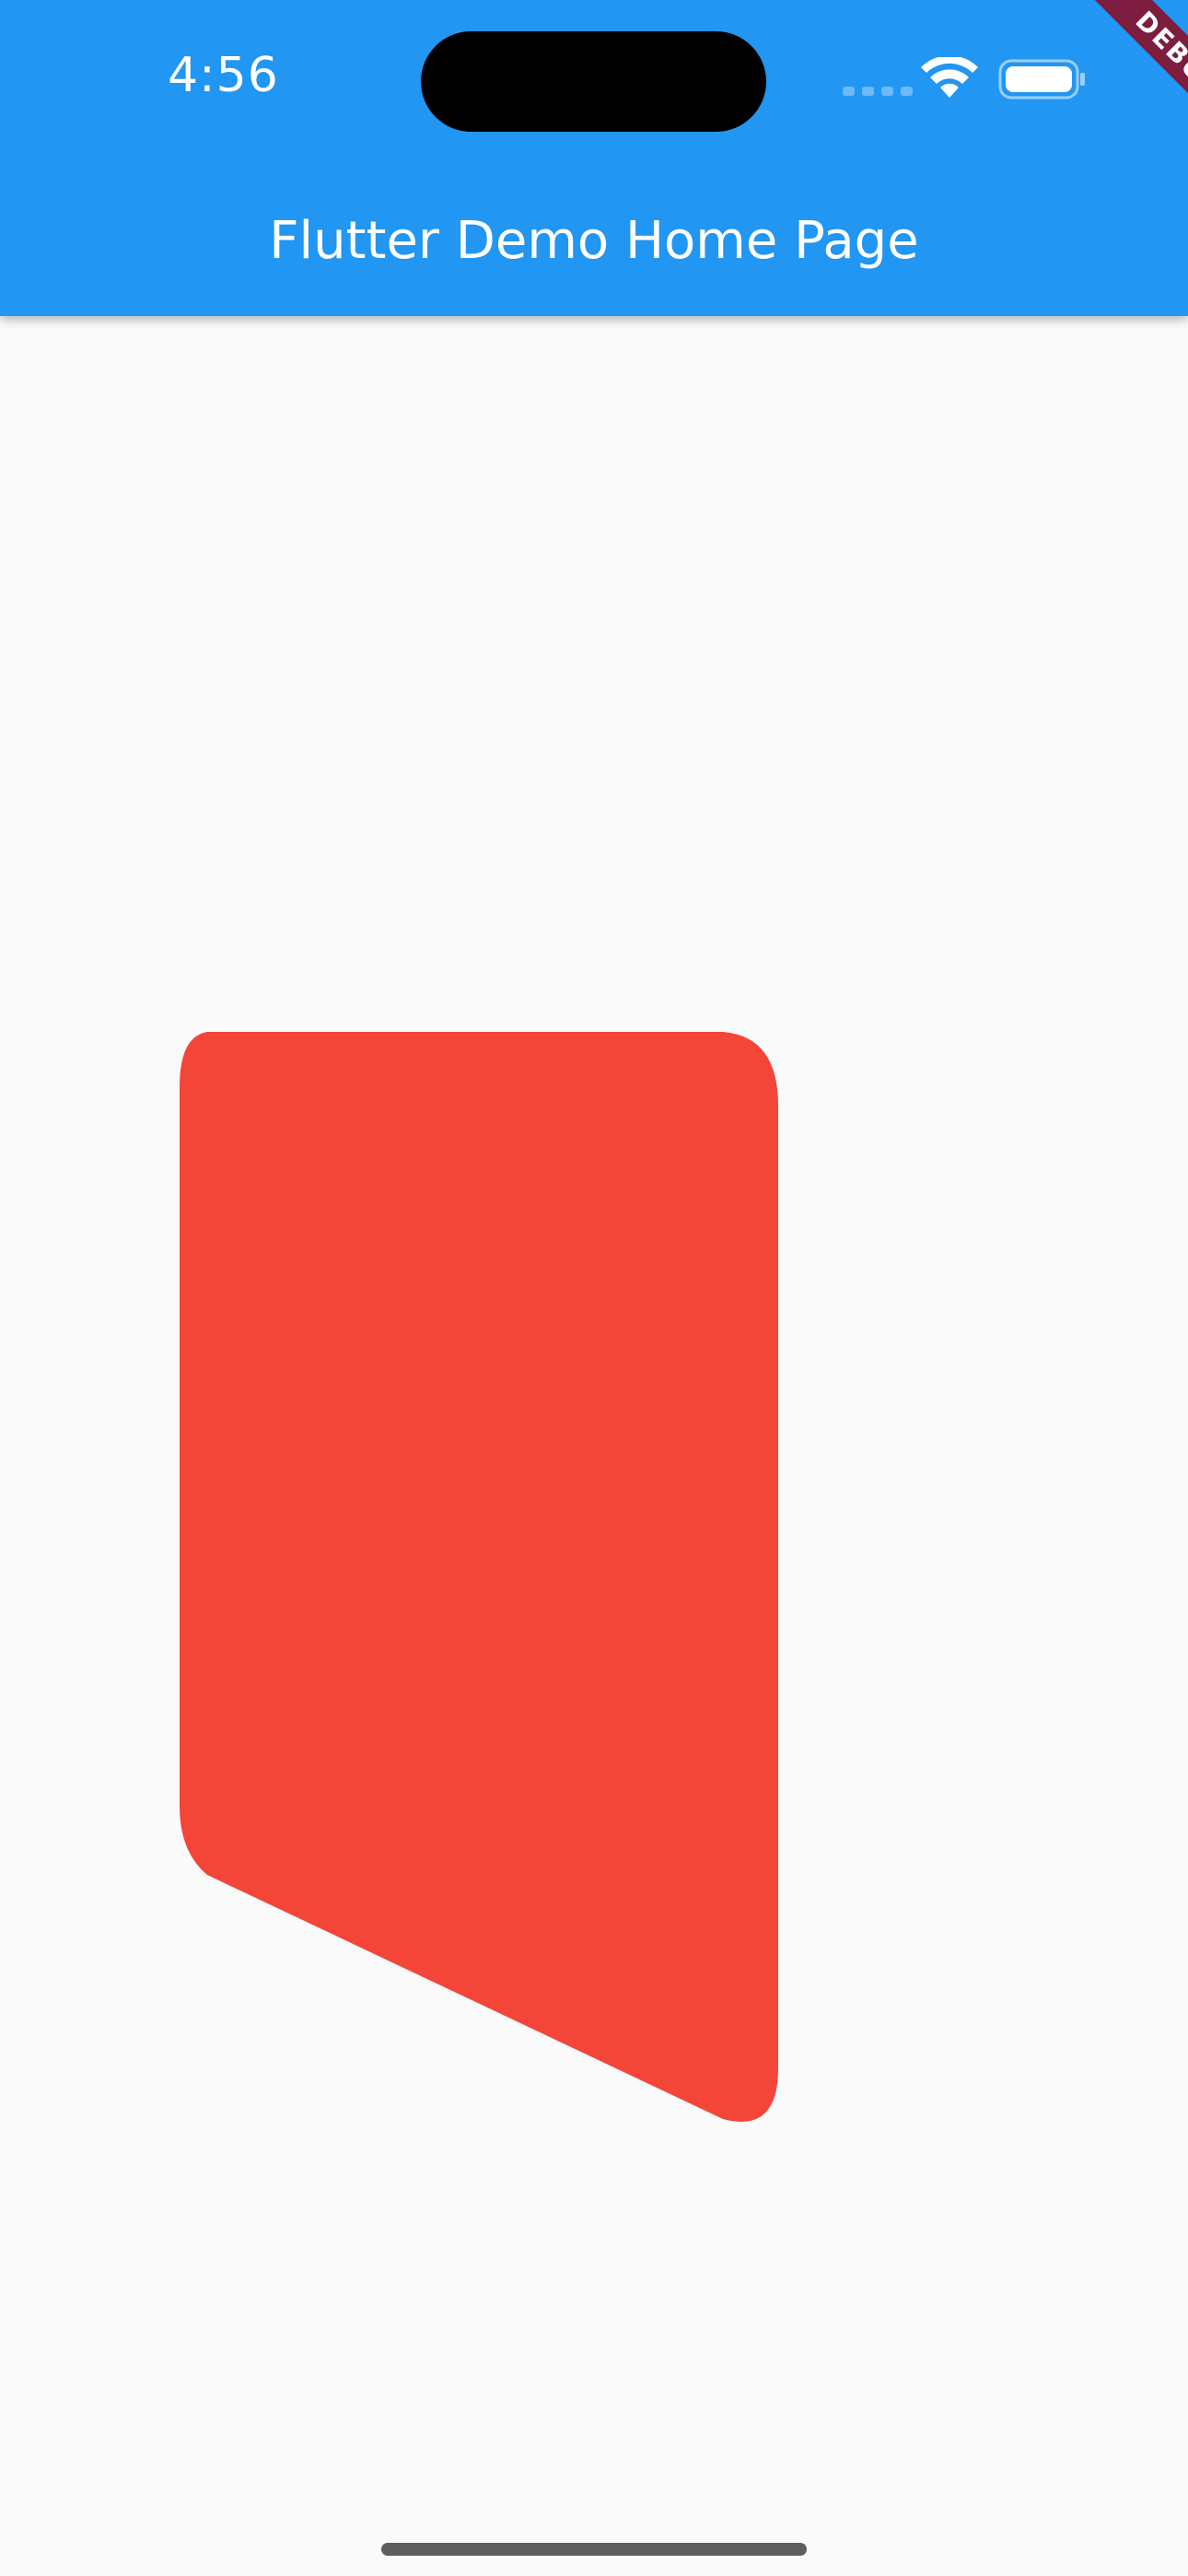 The width and height of the screenshot is (1188, 2576). I want to click on cellular-signal-icon, so click(878, 91).